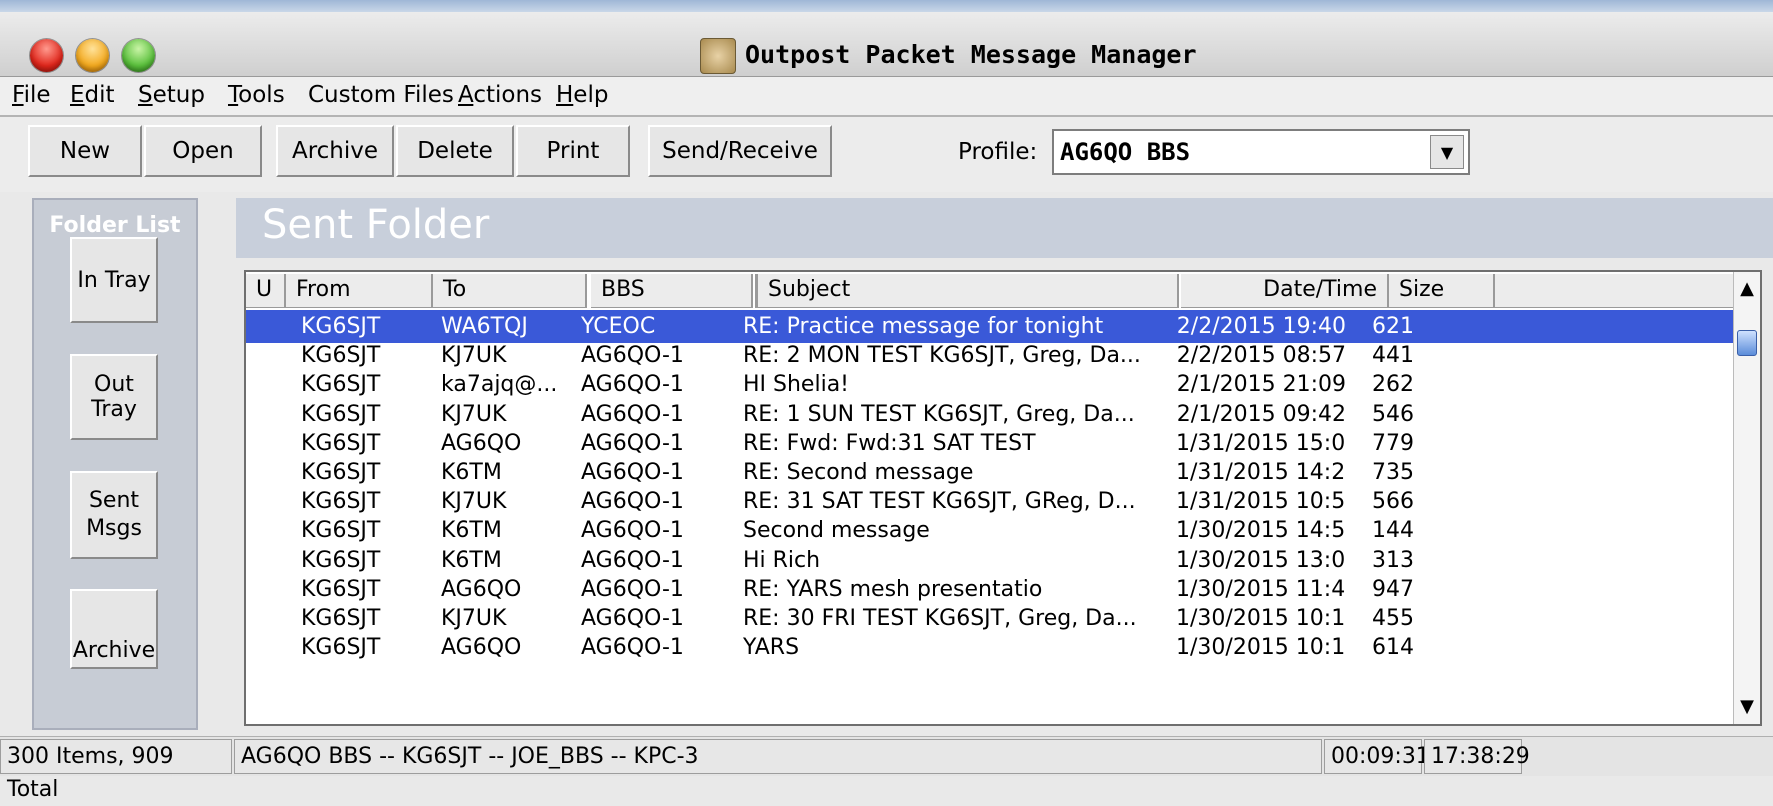  I want to click on scroll-down-arrow-icon: ▼, so click(1747, 707).